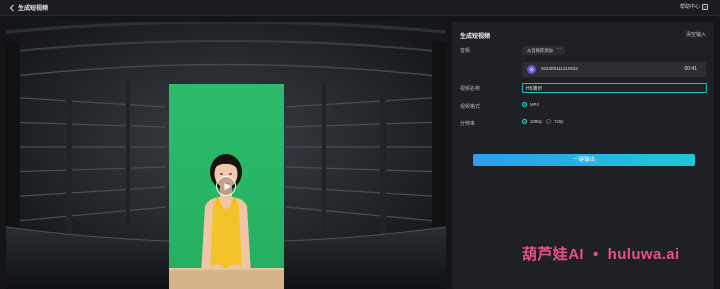 The height and width of the screenshot is (289, 720). Describe the element at coordinates (614, 69) in the screenshot. I see `audio-file-card: 202308111210632 00:41` at that location.